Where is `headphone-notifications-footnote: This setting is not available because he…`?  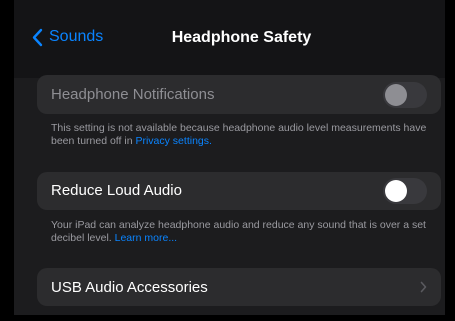
headphone-notifications-footnote: This setting is not available because he… is located at coordinates (243, 135).